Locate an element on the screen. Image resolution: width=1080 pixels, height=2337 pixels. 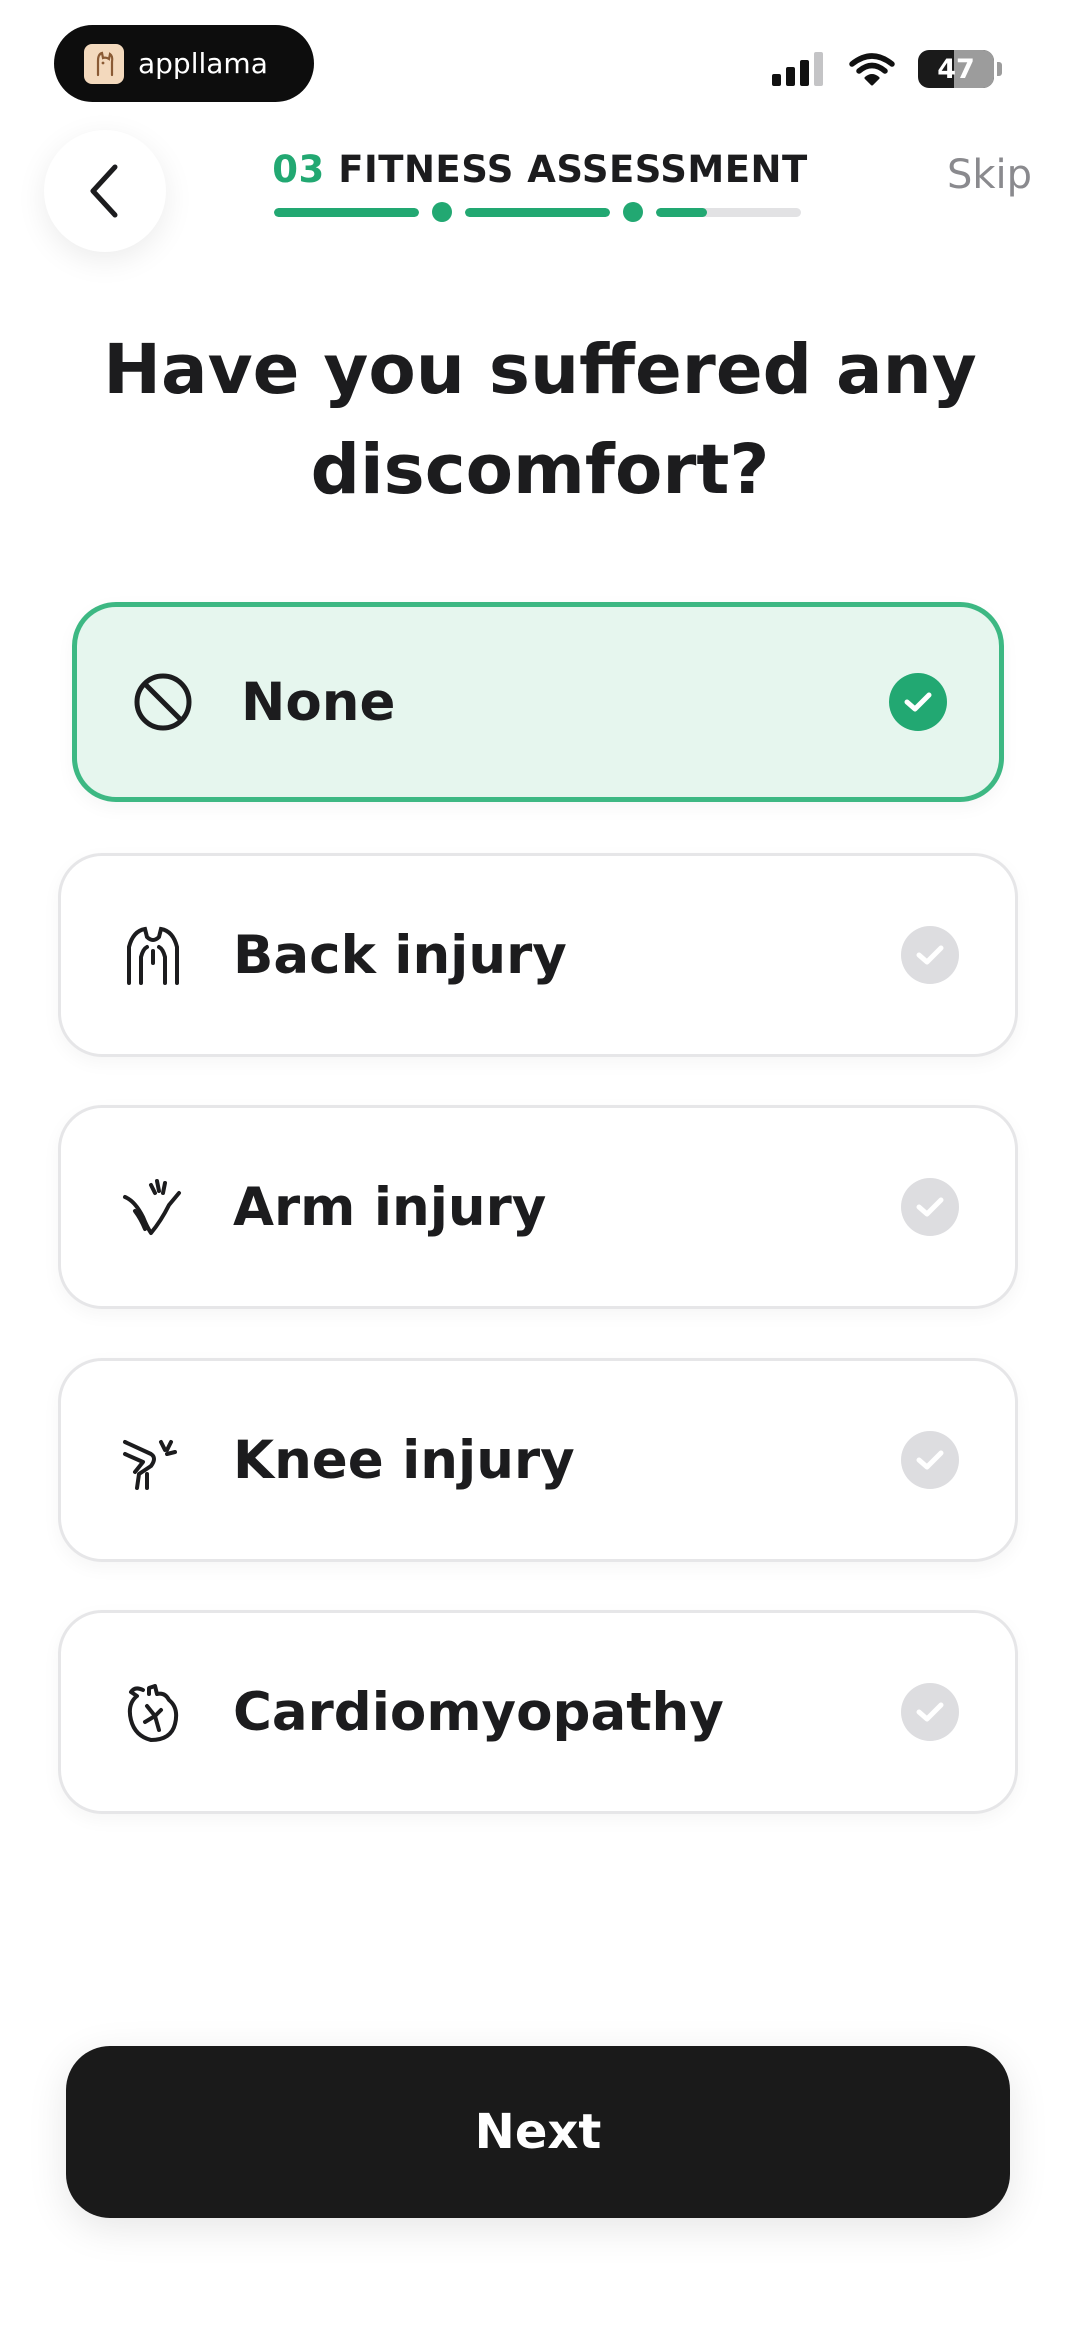
option-label: None is located at coordinates (318, 702).